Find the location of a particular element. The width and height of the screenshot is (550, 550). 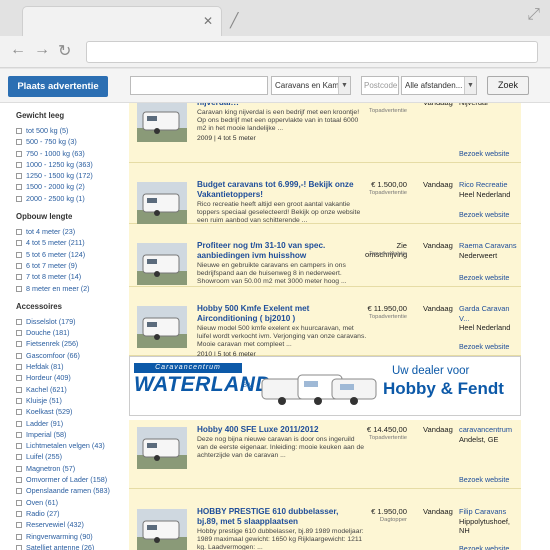

seller-name: Filip Caravans is located at coordinates (490, 512).